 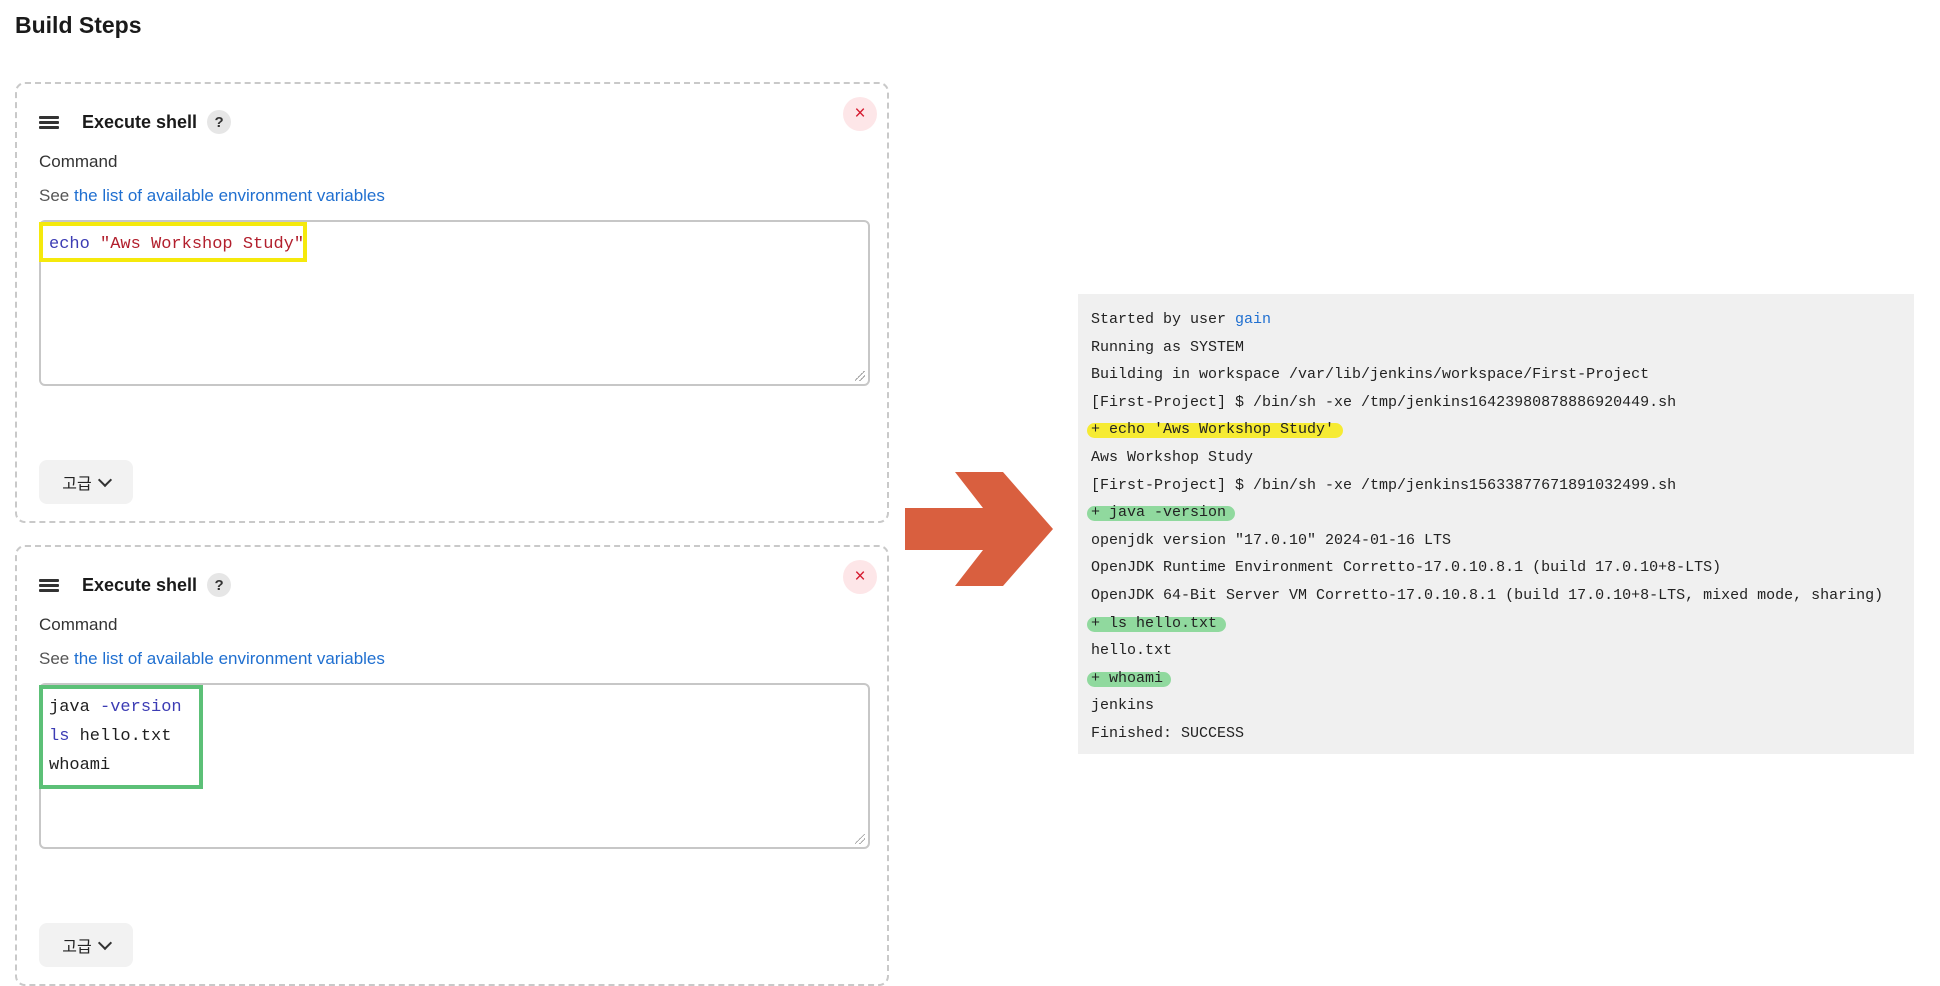 I want to click on command-code: java -version ls hello.txt whoami, so click(x=121, y=737).